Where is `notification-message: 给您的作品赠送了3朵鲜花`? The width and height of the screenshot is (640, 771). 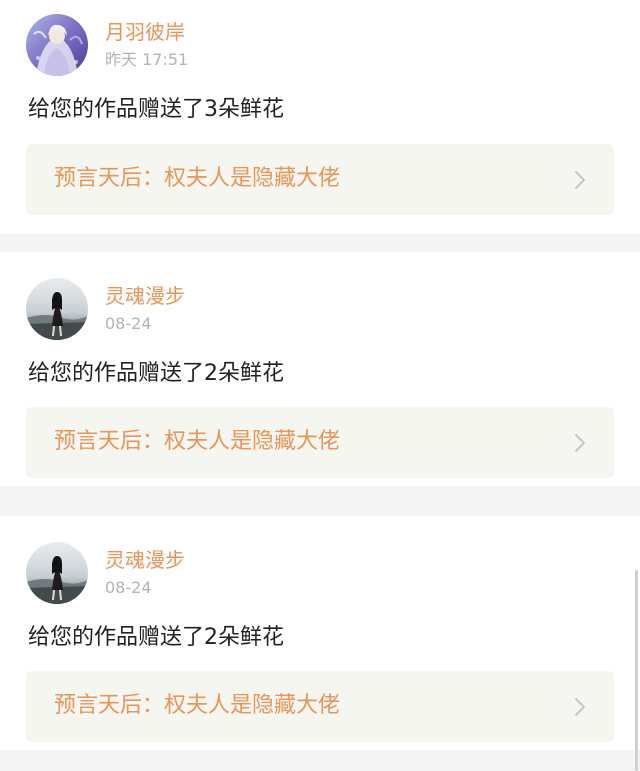
notification-message: 给您的作品赠送了3朵鲜花 is located at coordinates (156, 109).